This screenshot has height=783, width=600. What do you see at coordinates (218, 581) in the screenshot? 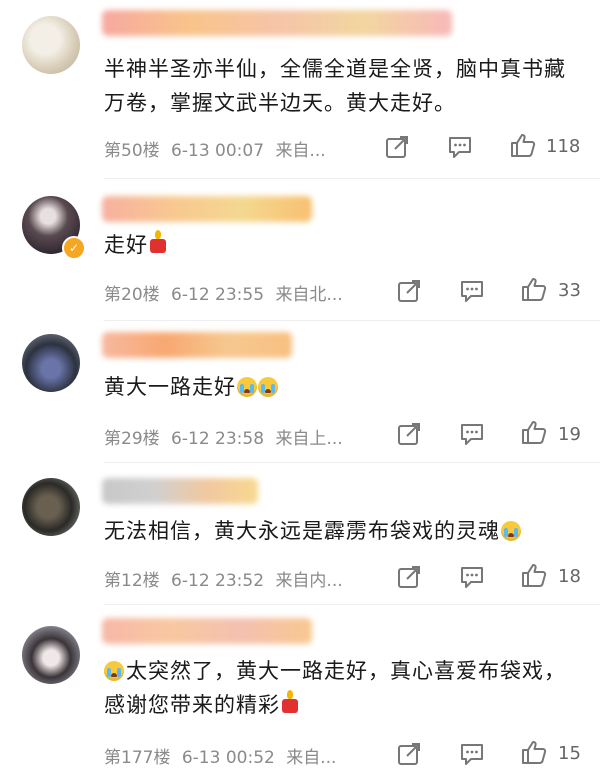
I see `timestamp: 6-12 23:52` at bounding box center [218, 581].